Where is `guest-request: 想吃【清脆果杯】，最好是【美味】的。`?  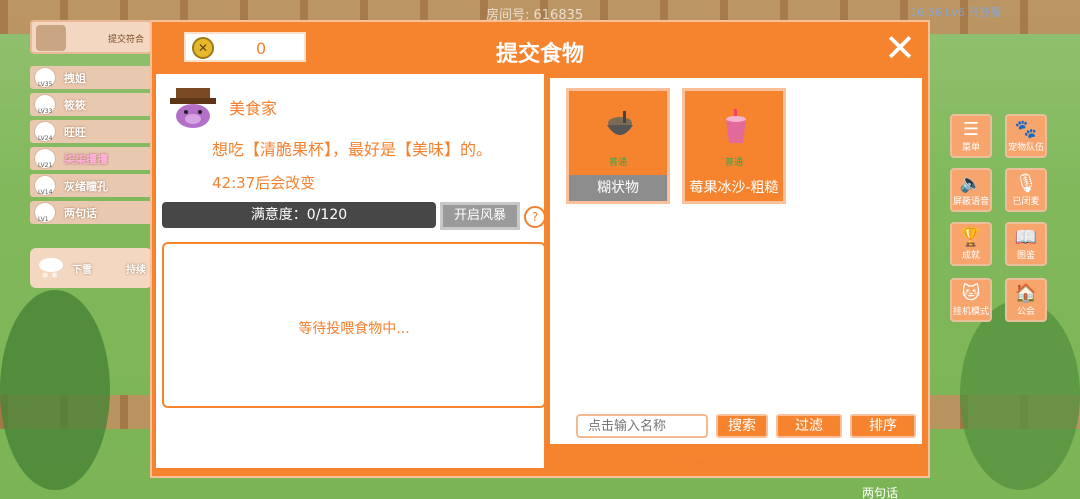 guest-request: 想吃【清脆果杯】，最好是【美味】的。 is located at coordinates (352, 149).